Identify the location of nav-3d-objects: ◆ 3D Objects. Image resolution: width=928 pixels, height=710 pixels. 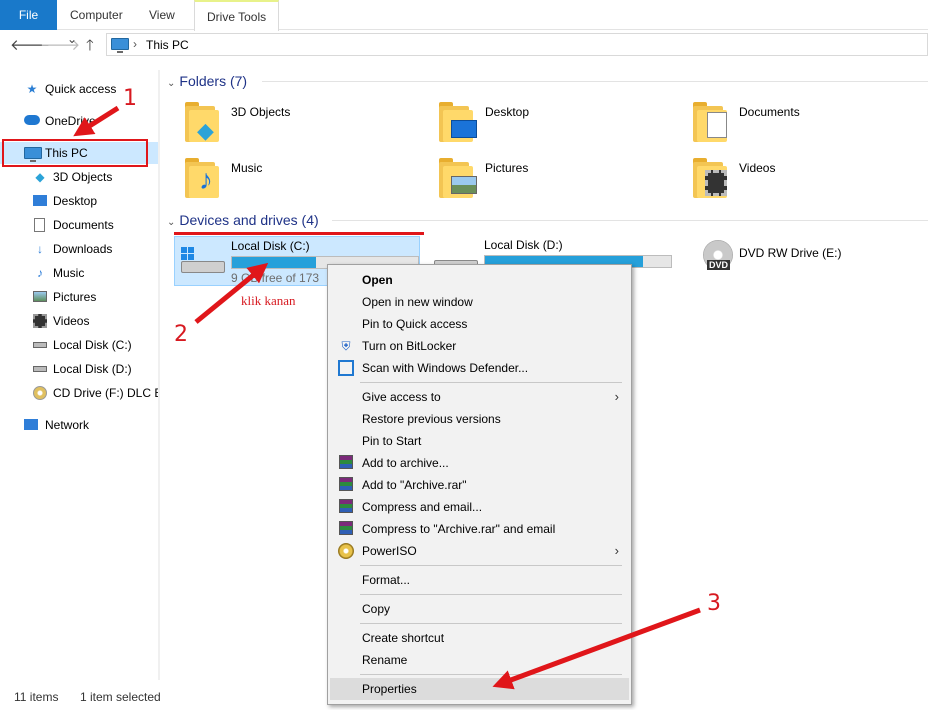
(79, 177).